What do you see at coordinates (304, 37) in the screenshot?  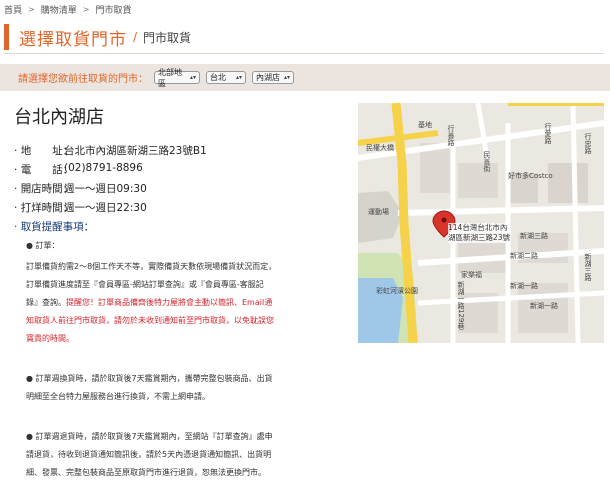 I see `page-title-bar: 選擇取貨門市 / 門市取貨` at bounding box center [304, 37].